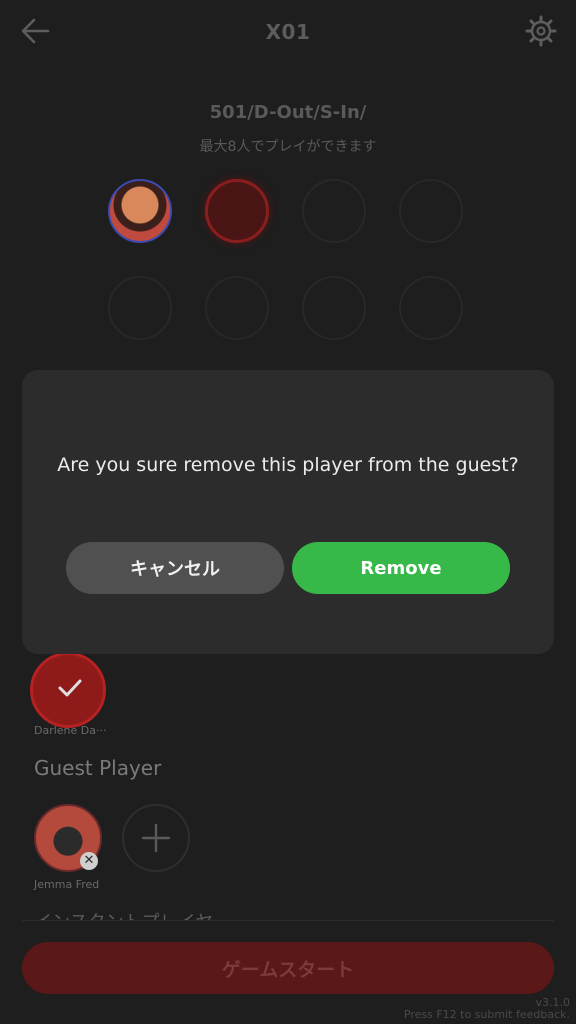  What do you see at coordinates (288, 112) in the screenshot?
I see `game-mode: 501/D-Out/S-In/` at bounding box center [288, 112].